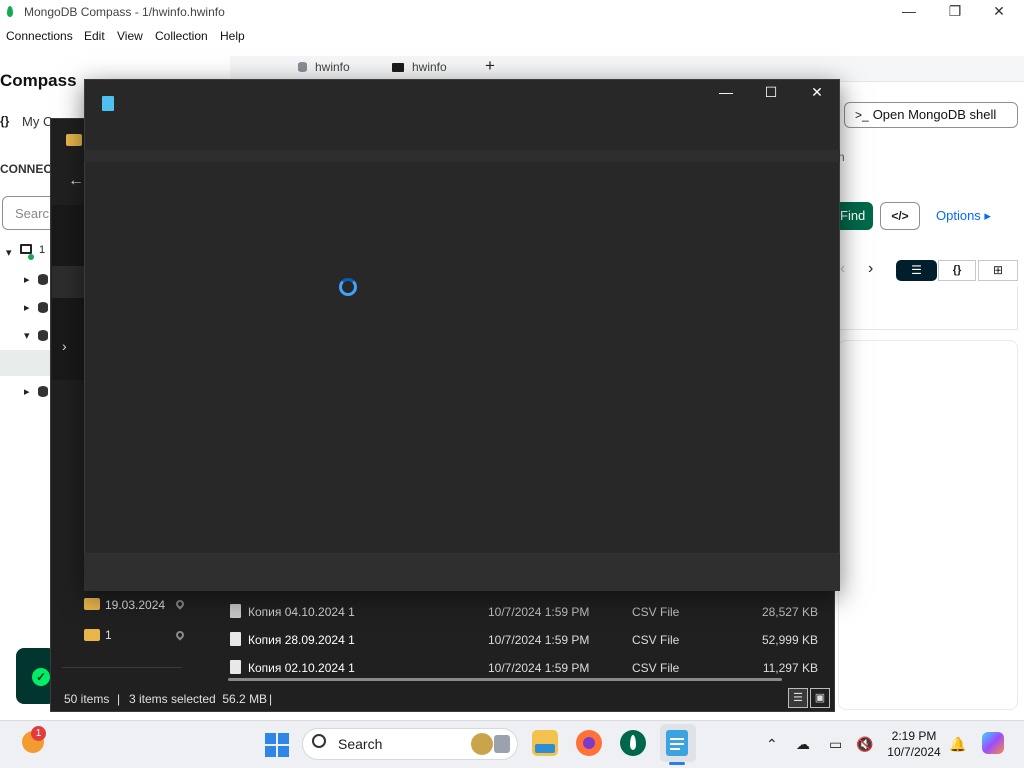  Describe the element at coordinates (502, 744) in the screenshot. I see `search-highlight-badge-icon` at that location.